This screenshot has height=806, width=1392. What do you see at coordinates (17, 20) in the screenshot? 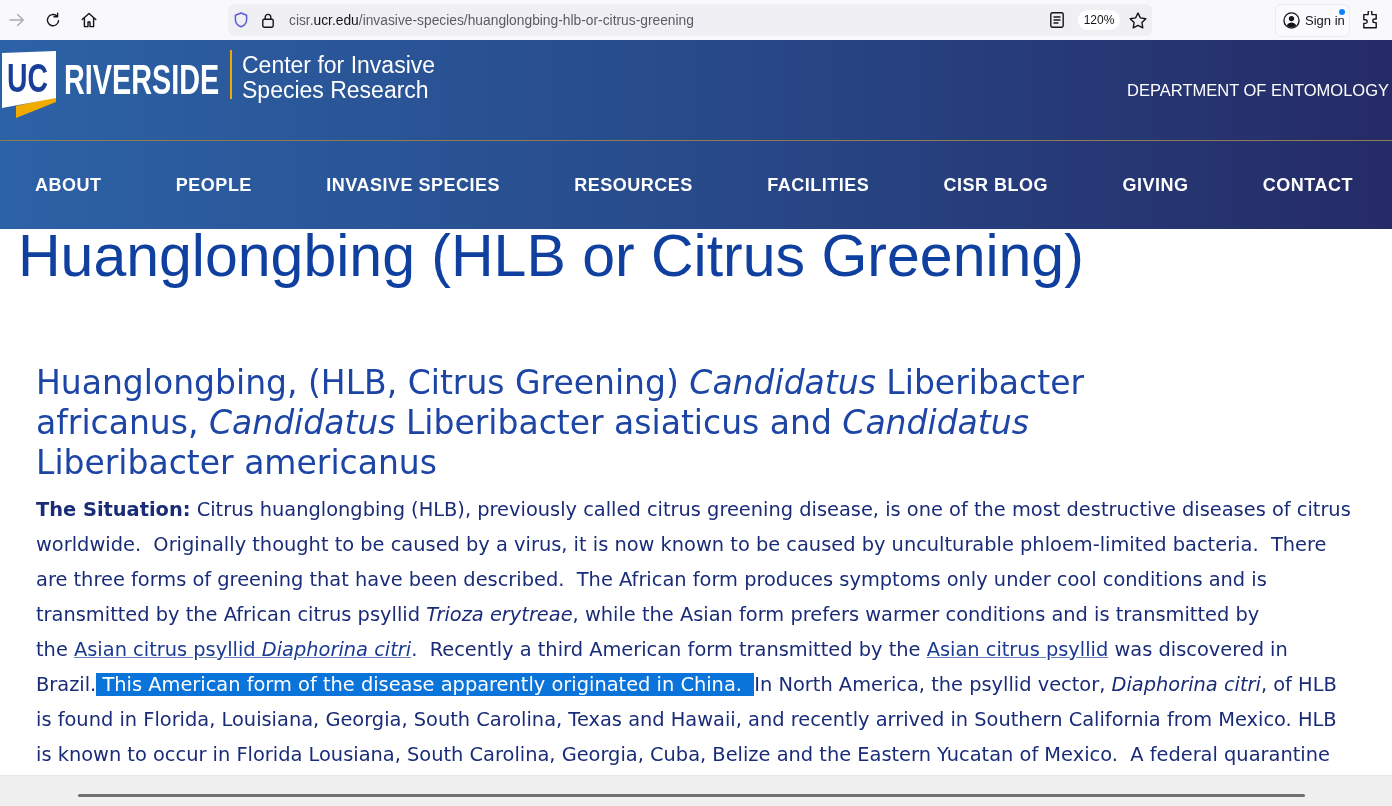
I see `forward-arrow-icon` at bounding box center [17, 20].